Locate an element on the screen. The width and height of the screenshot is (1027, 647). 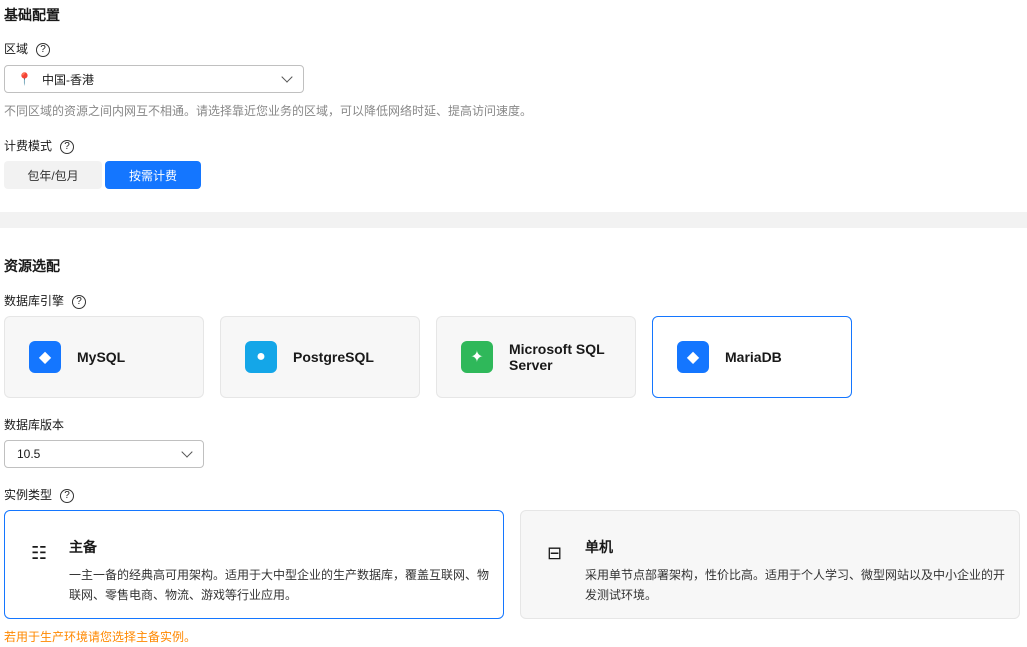
engine-label: 数据库引擎? is located at coordinates (45, 300).